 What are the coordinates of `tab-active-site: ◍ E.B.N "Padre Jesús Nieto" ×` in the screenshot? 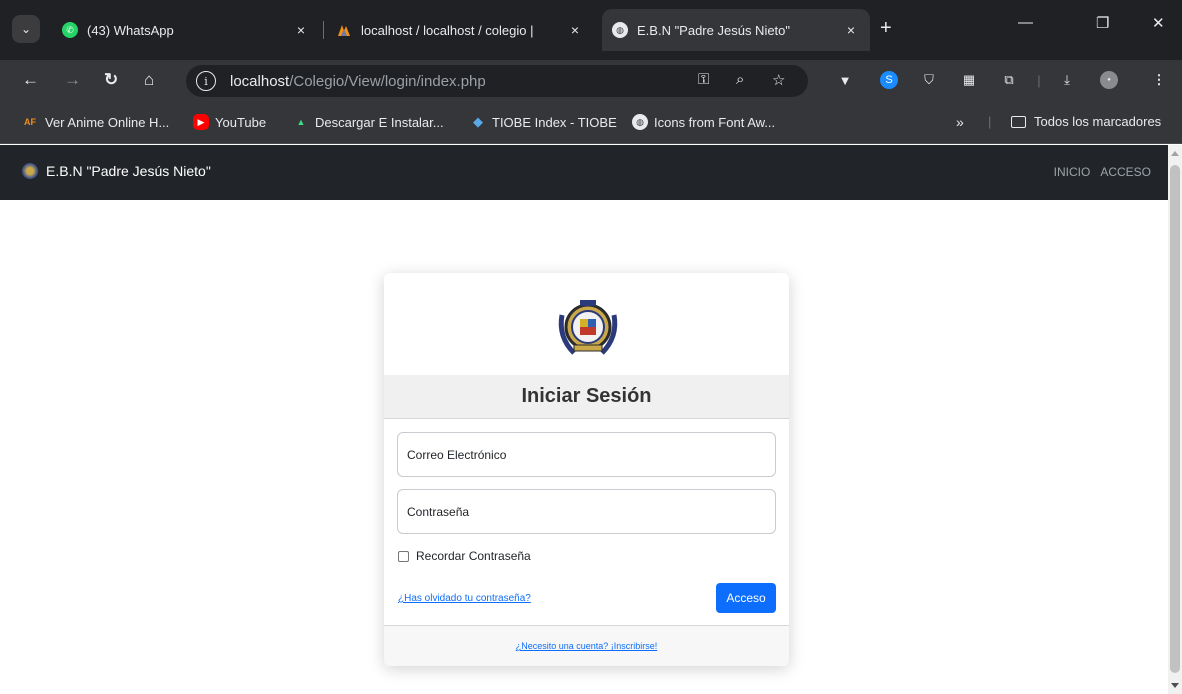 It's located at (736, 30).